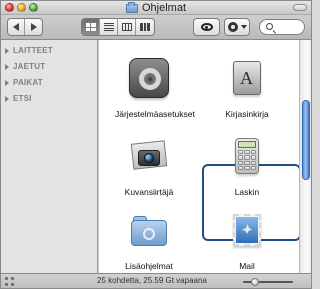 The height and width of the screenshot is (289, 320). Describe the element at coordinates (268, 282) in the screenshot. I see `icon-size-slider` at that location.